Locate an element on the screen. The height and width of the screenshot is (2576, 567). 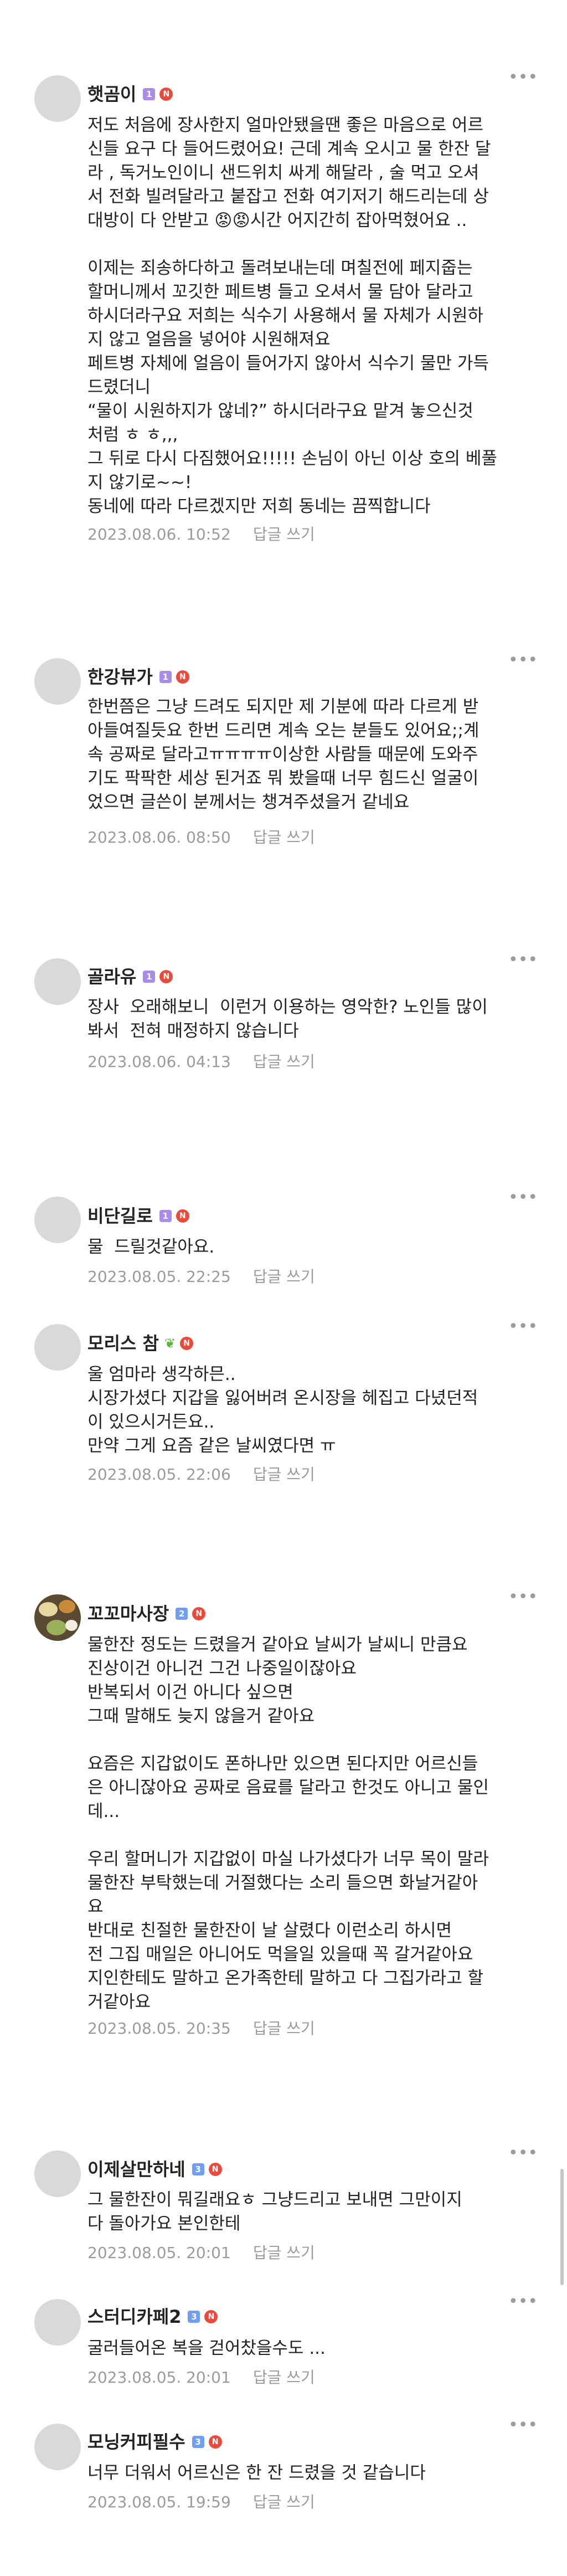
comment-author: 이제살만하네 3 N is located at coordinates (154, 2169).